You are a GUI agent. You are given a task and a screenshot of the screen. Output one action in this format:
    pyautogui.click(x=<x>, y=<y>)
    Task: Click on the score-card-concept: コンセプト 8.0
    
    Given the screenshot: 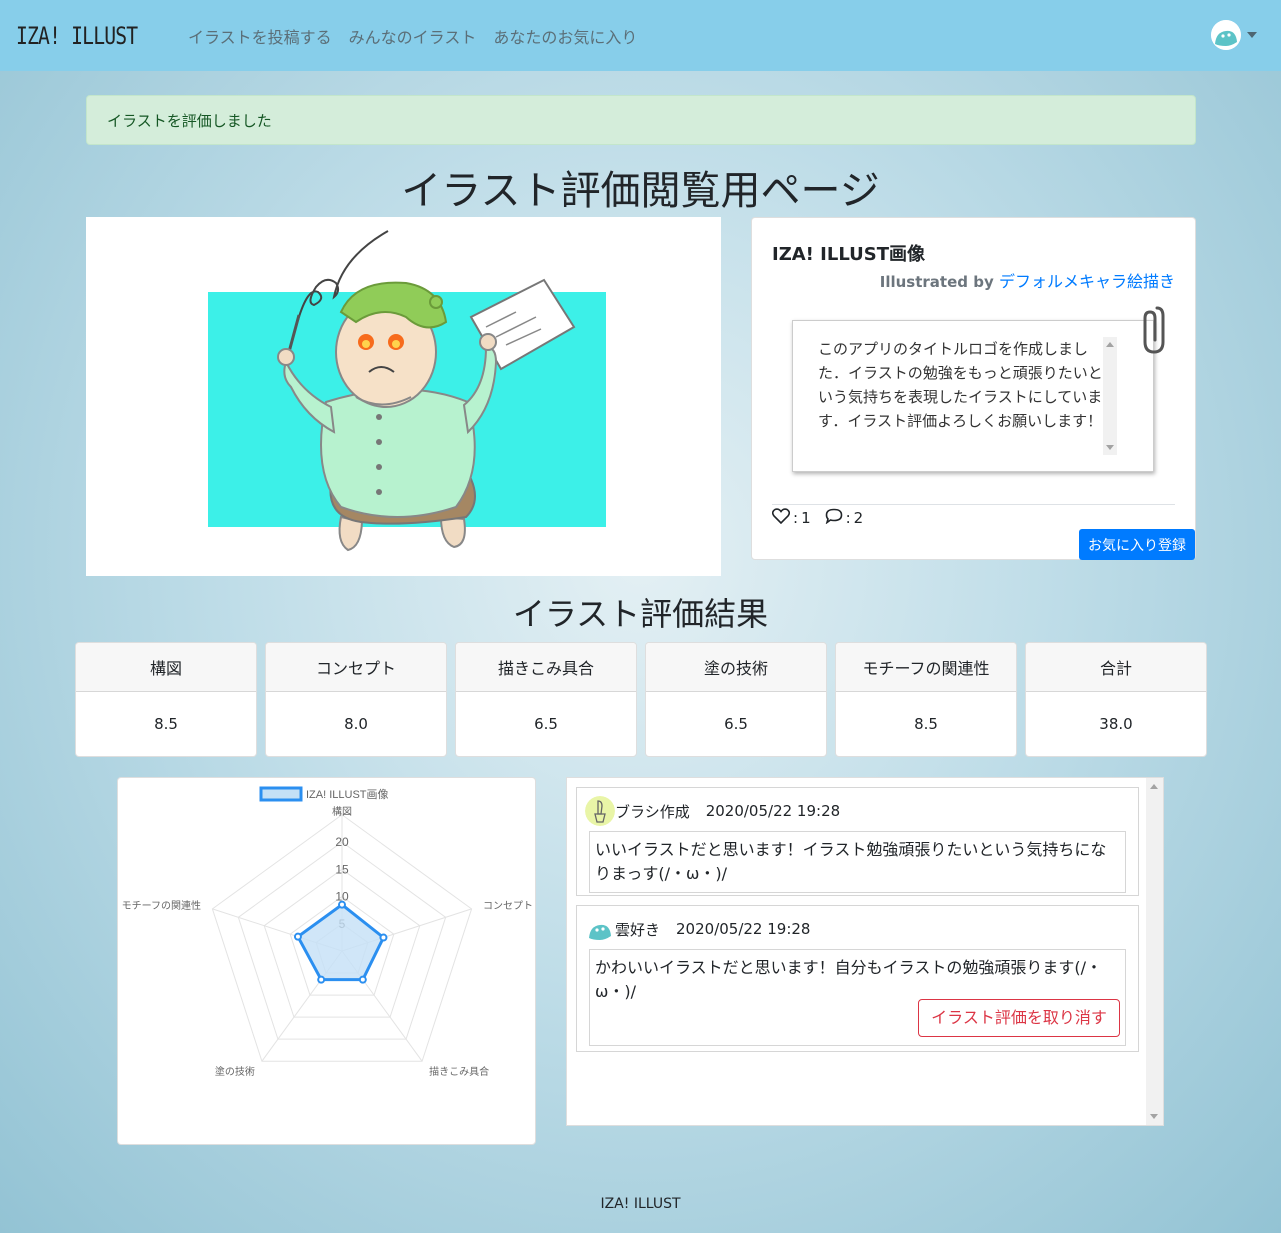 What is the action you would take?
    pyautogui.click(x=356, y=699)
    